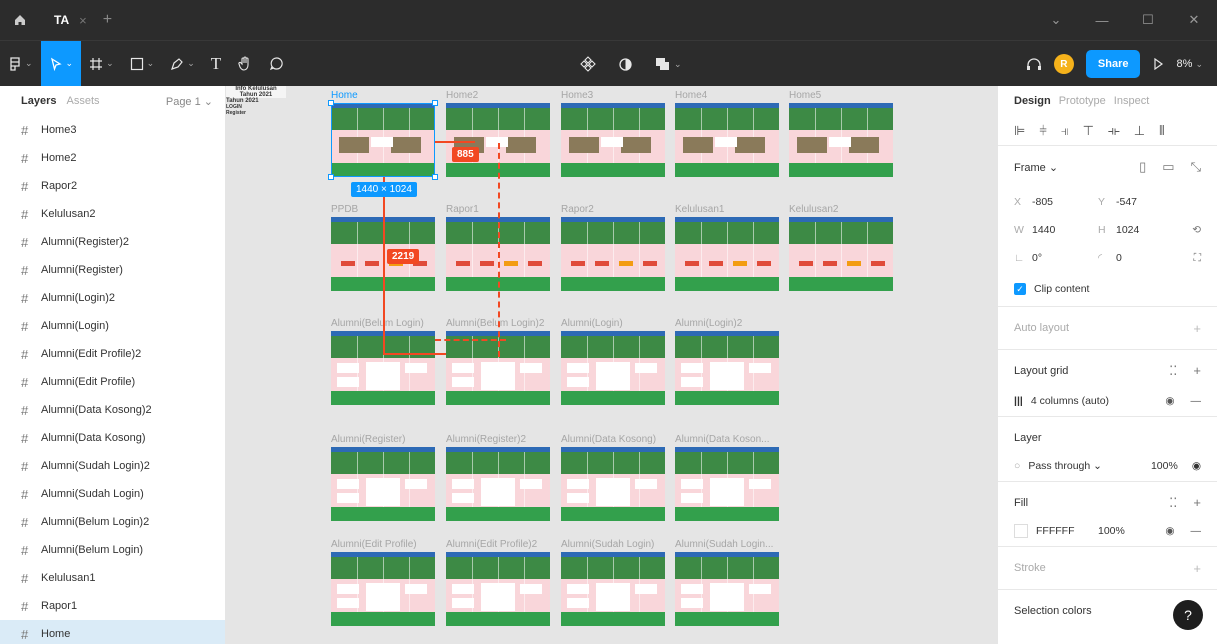 The image size is (1217, 644). Describe the element at coordinates (1019, 131) in the screenshot. I see `align-left-icon: ⊫` at that location.